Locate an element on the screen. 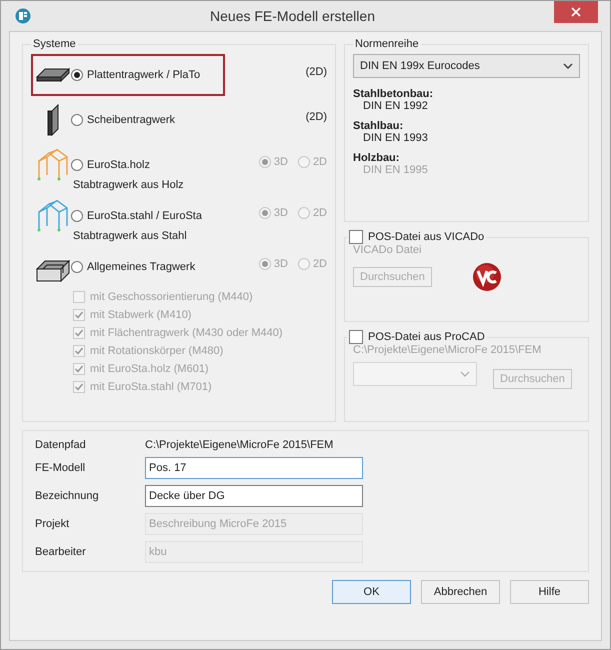 The image size is (611, 650). field-label: Projekt is located at coordinates (52, 524).